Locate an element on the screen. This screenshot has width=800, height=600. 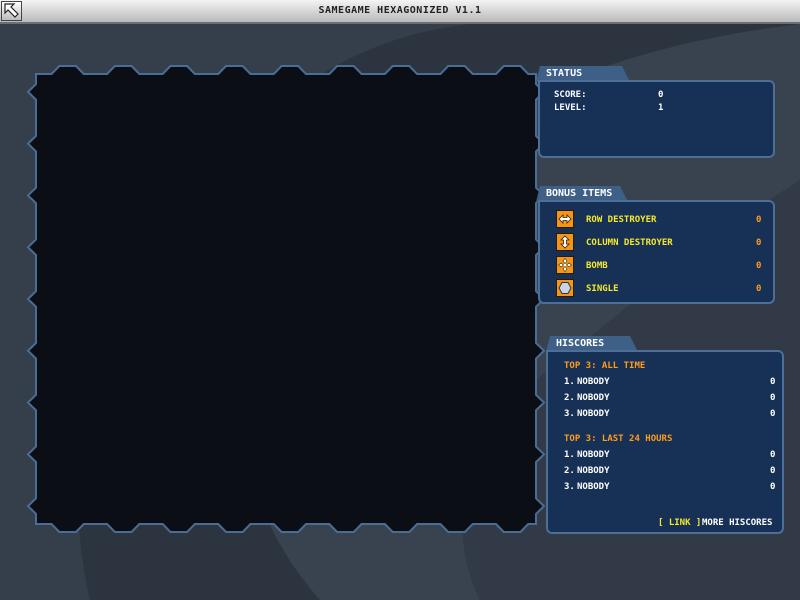
bonus-count-single: 0 is located at coordinates (759, 289).